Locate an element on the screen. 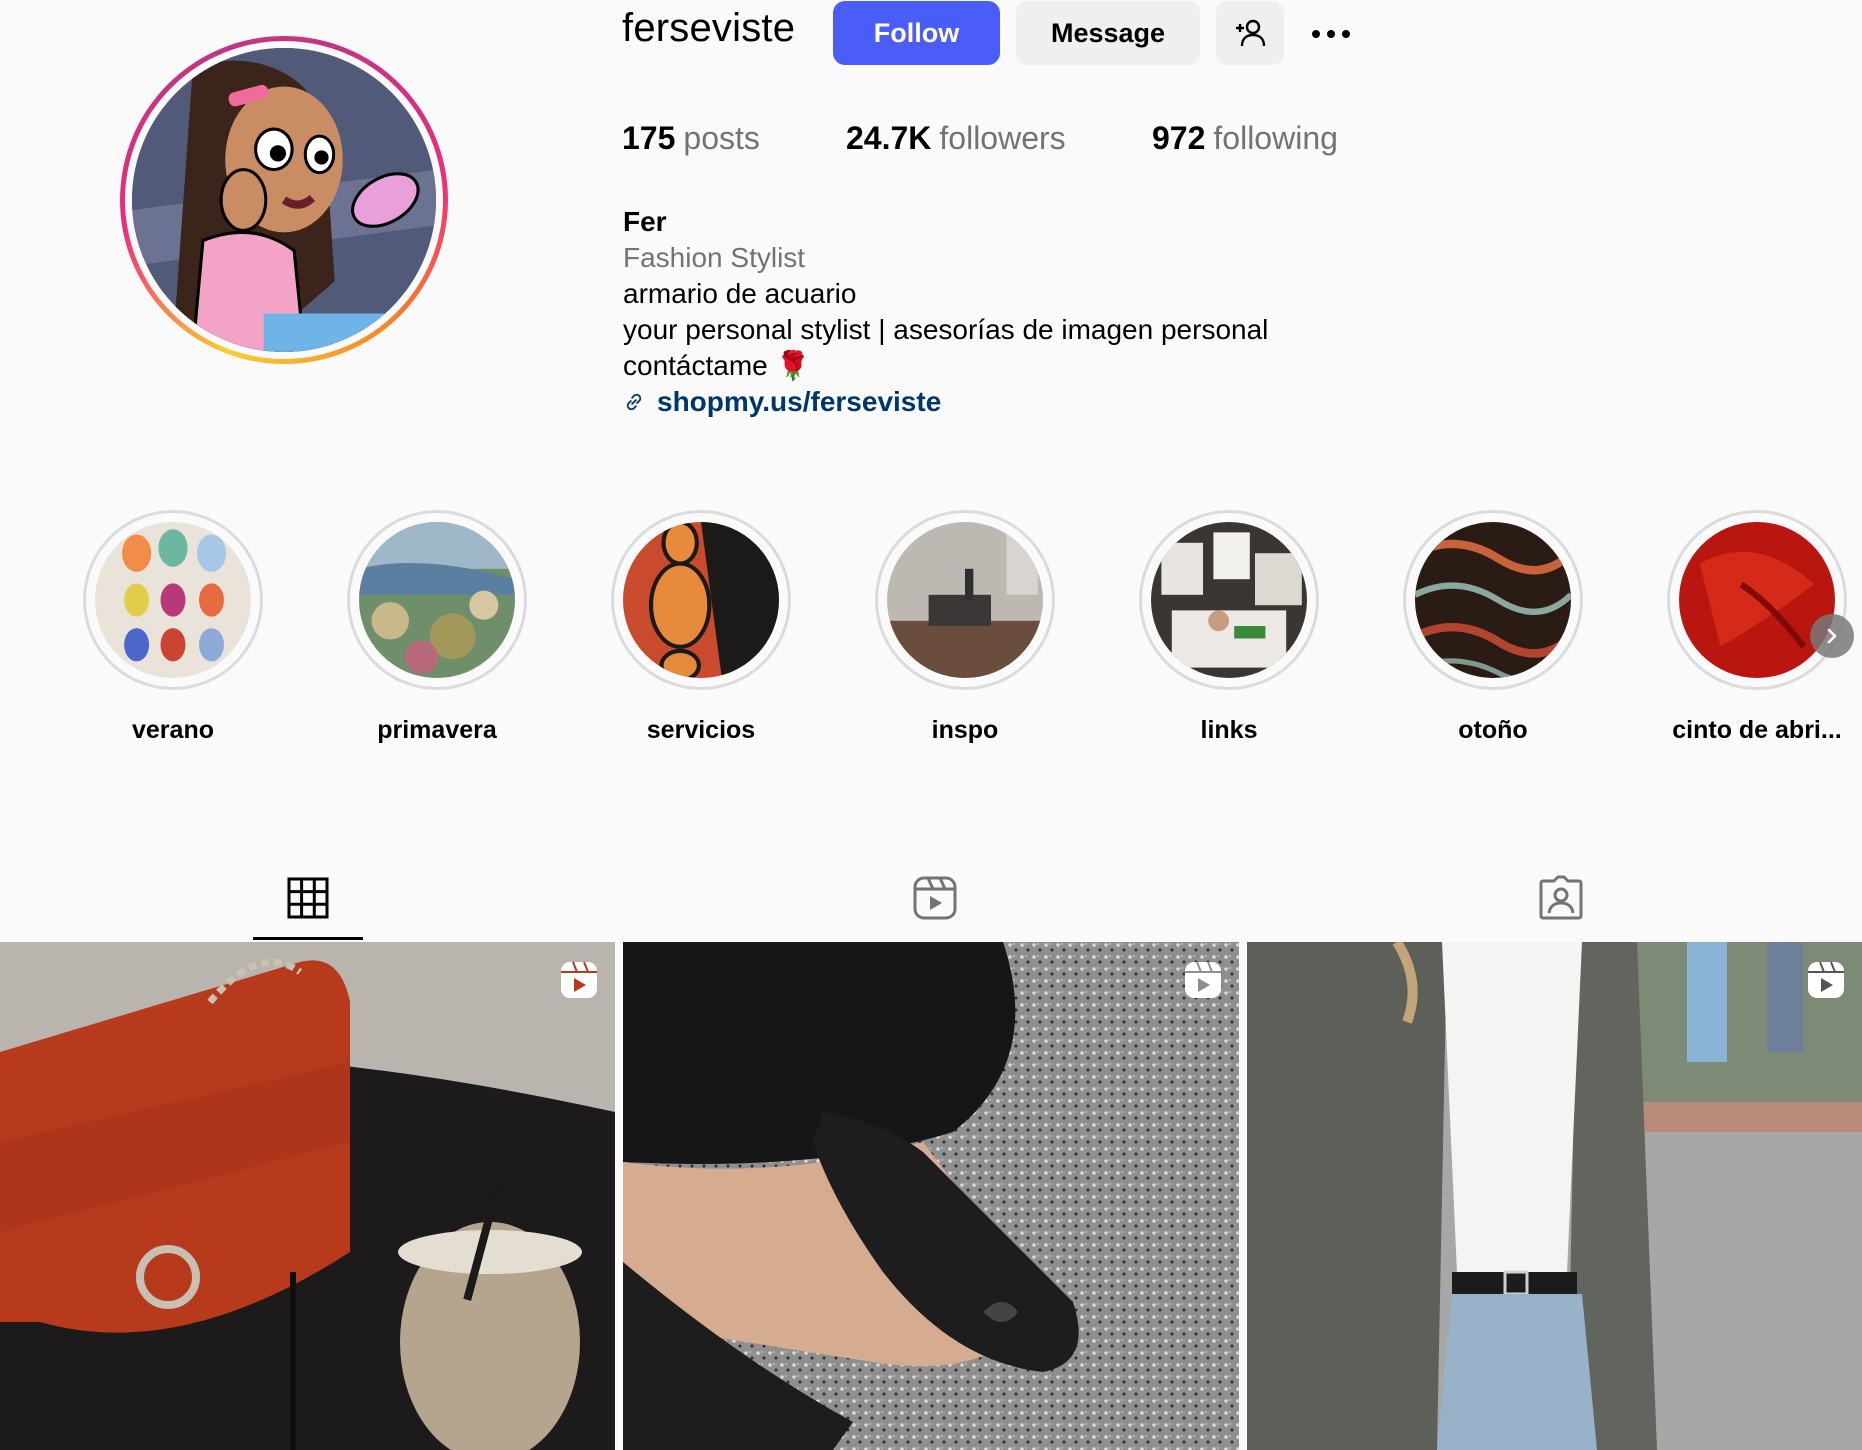  highlight-label: links is located at coordinates (1229, 730).